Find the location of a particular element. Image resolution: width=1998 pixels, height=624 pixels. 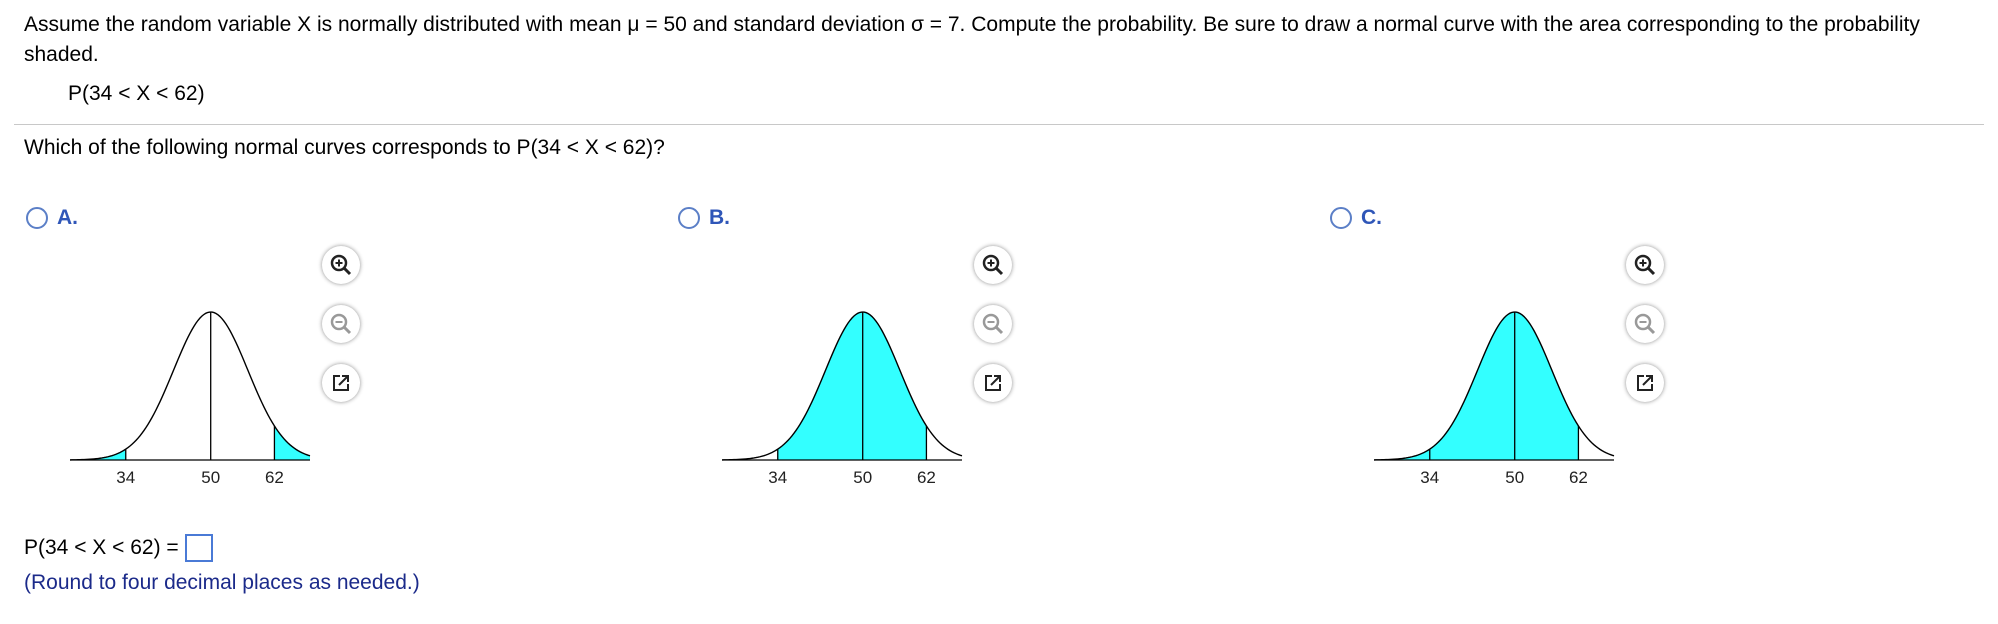

option-a-zoom-in-button is located at coordinates (341, 265).